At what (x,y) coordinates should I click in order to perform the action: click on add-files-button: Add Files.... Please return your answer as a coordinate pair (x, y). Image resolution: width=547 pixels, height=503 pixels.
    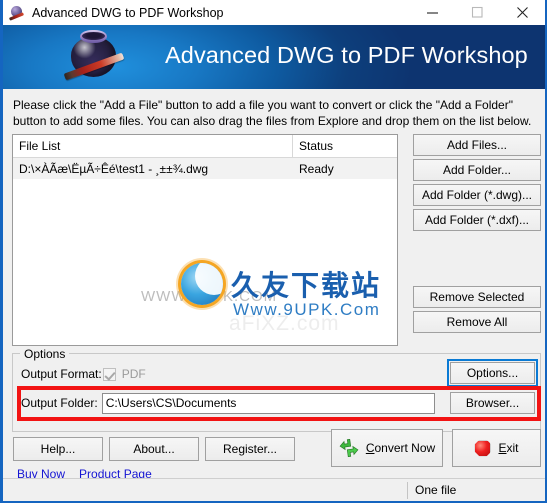
    Looking at the image, I should click on (477, 145).